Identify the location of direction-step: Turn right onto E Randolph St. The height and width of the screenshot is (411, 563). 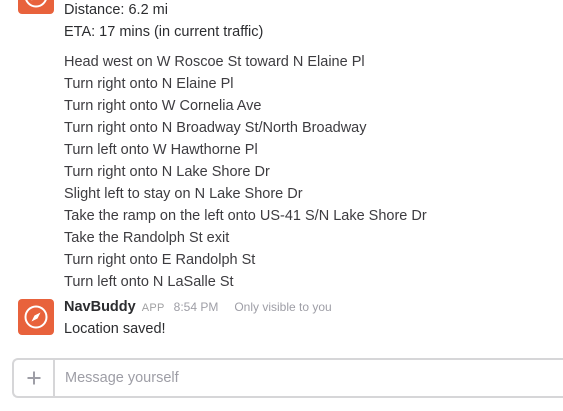
(160, 260).